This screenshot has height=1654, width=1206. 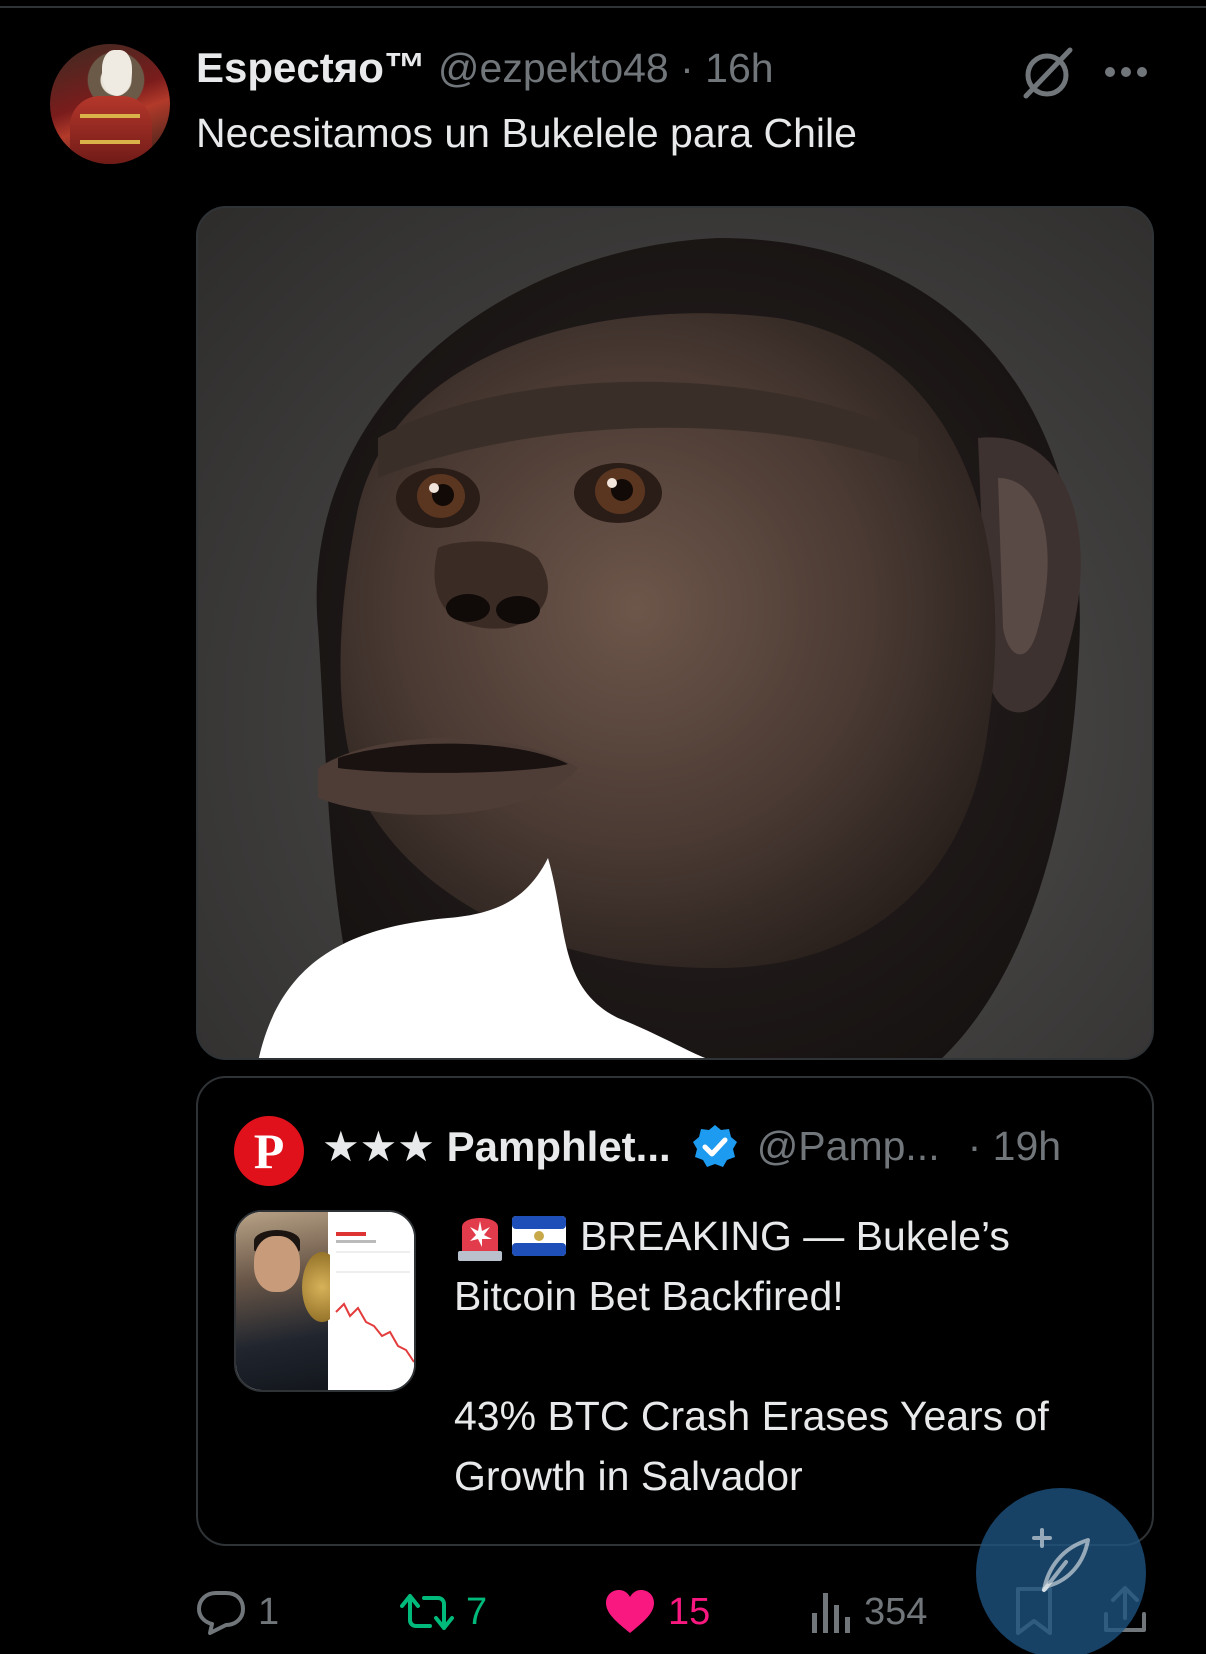 What do you see at coordinates (427, 1612) in the screenshot?
I see `retweet-icon` at bounding box center [427, 1612].